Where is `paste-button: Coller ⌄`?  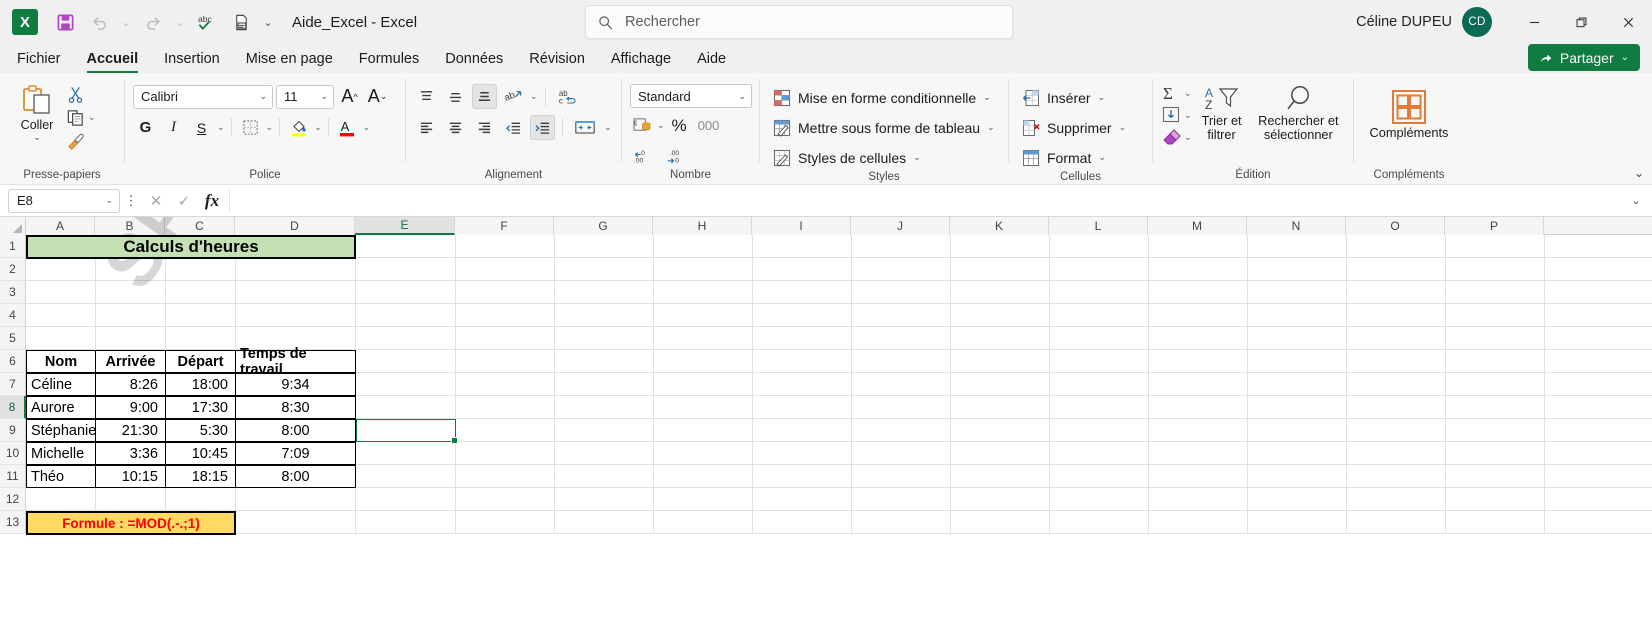 paste-button: Coller ⌄ is located at coordinates (37, 112).